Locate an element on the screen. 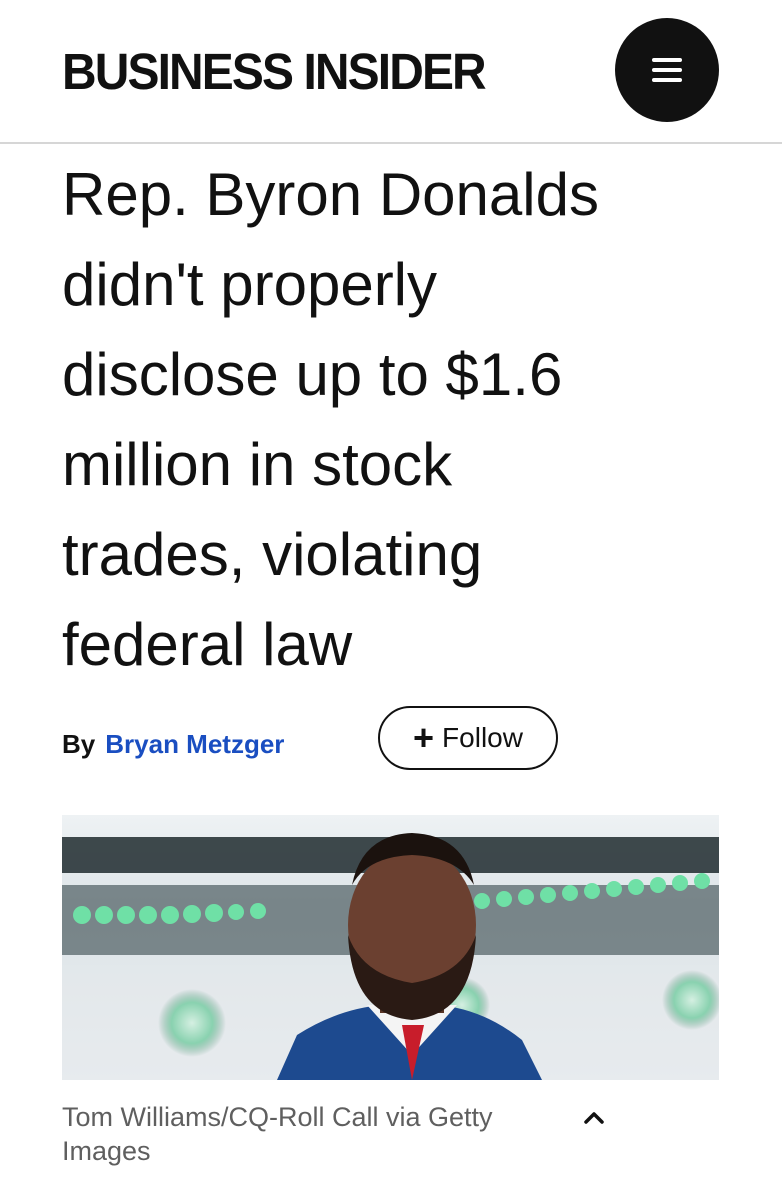 The height and width of the screenshot is (1200, 782). plus-icon: + is located at coordinates (424, 737).